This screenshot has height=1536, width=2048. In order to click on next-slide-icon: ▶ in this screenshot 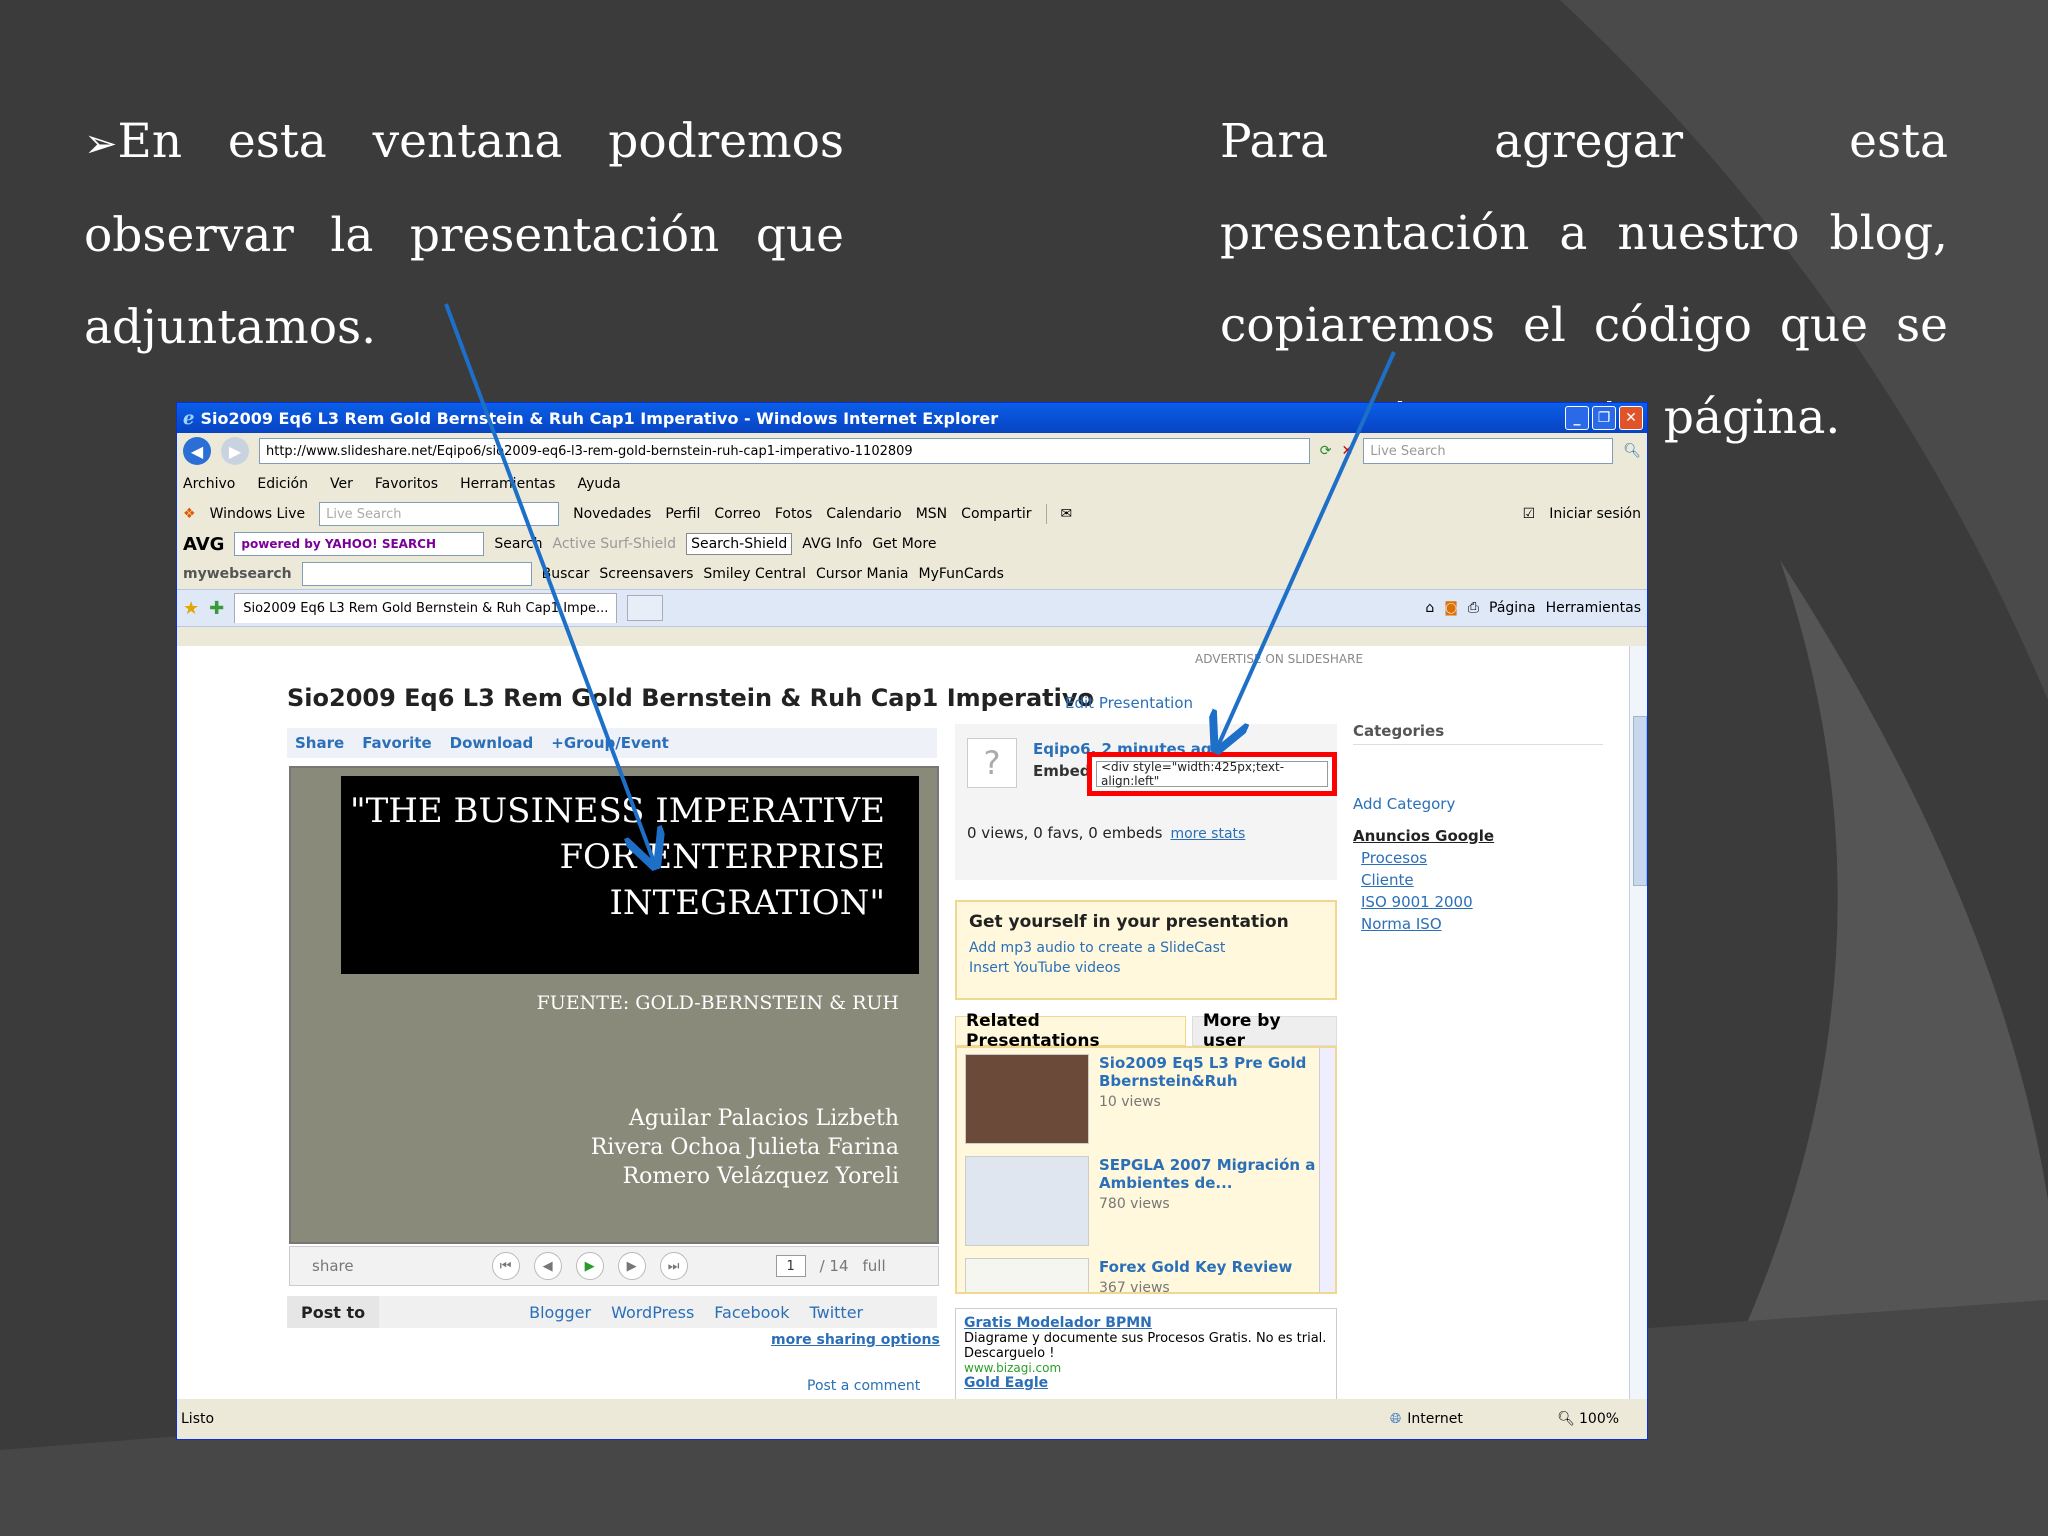, I will do `click(631, 1266)`.